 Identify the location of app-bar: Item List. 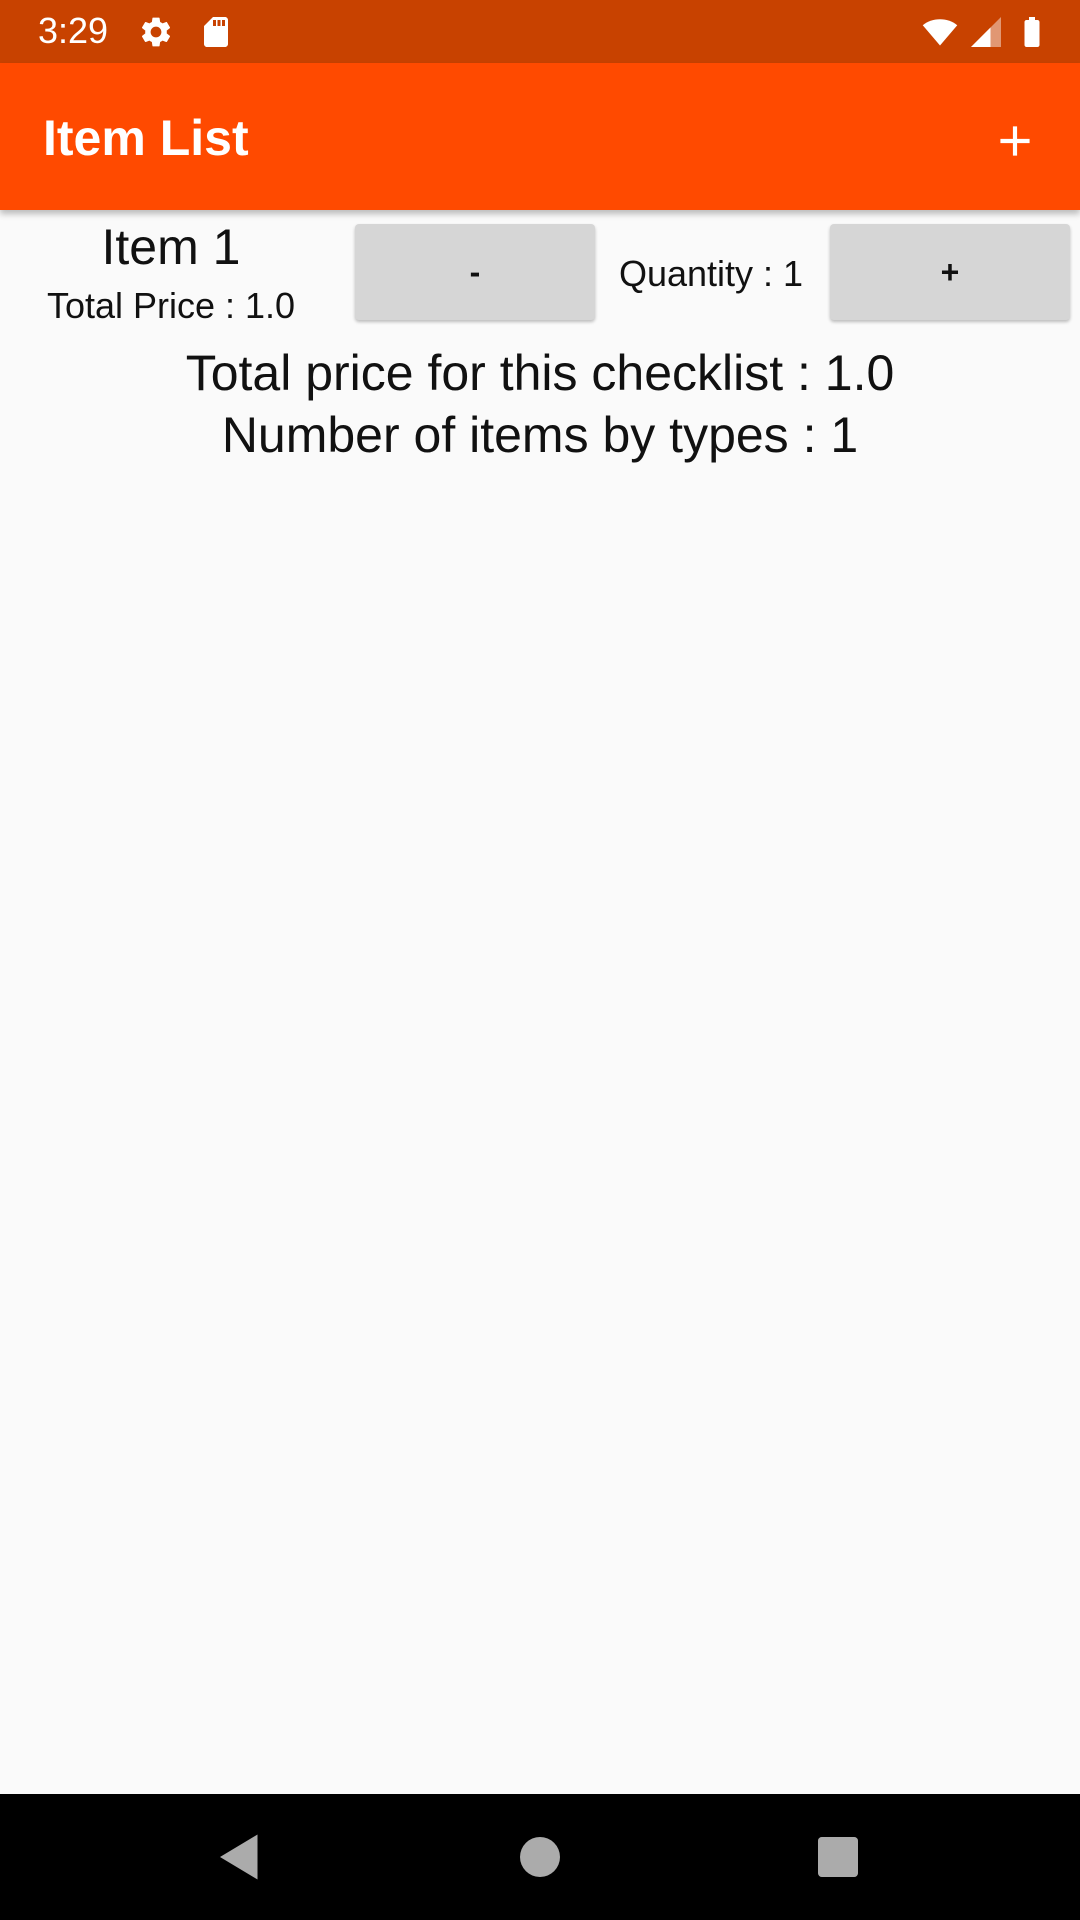
(540, 136).